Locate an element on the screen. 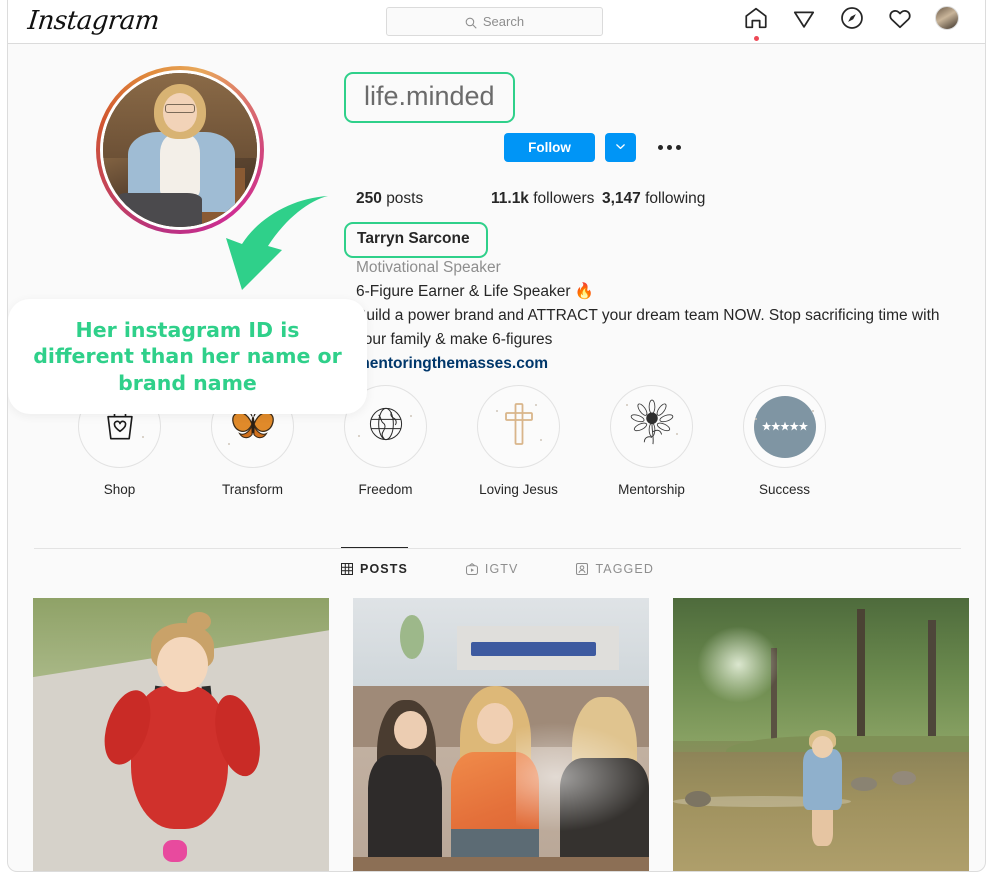 This screenshot has height=872, width=993. compass-icon is located at coordinates (852, 18).